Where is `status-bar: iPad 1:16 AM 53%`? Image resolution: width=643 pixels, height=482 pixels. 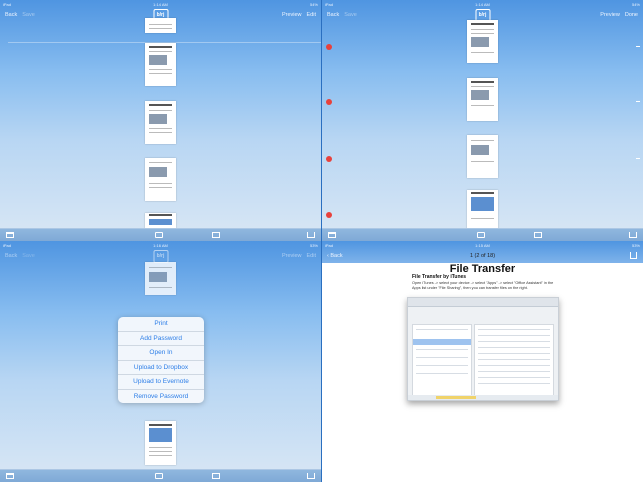 status-bar: iPad 1:16 AM 53% is located at coordinates (160, 245).